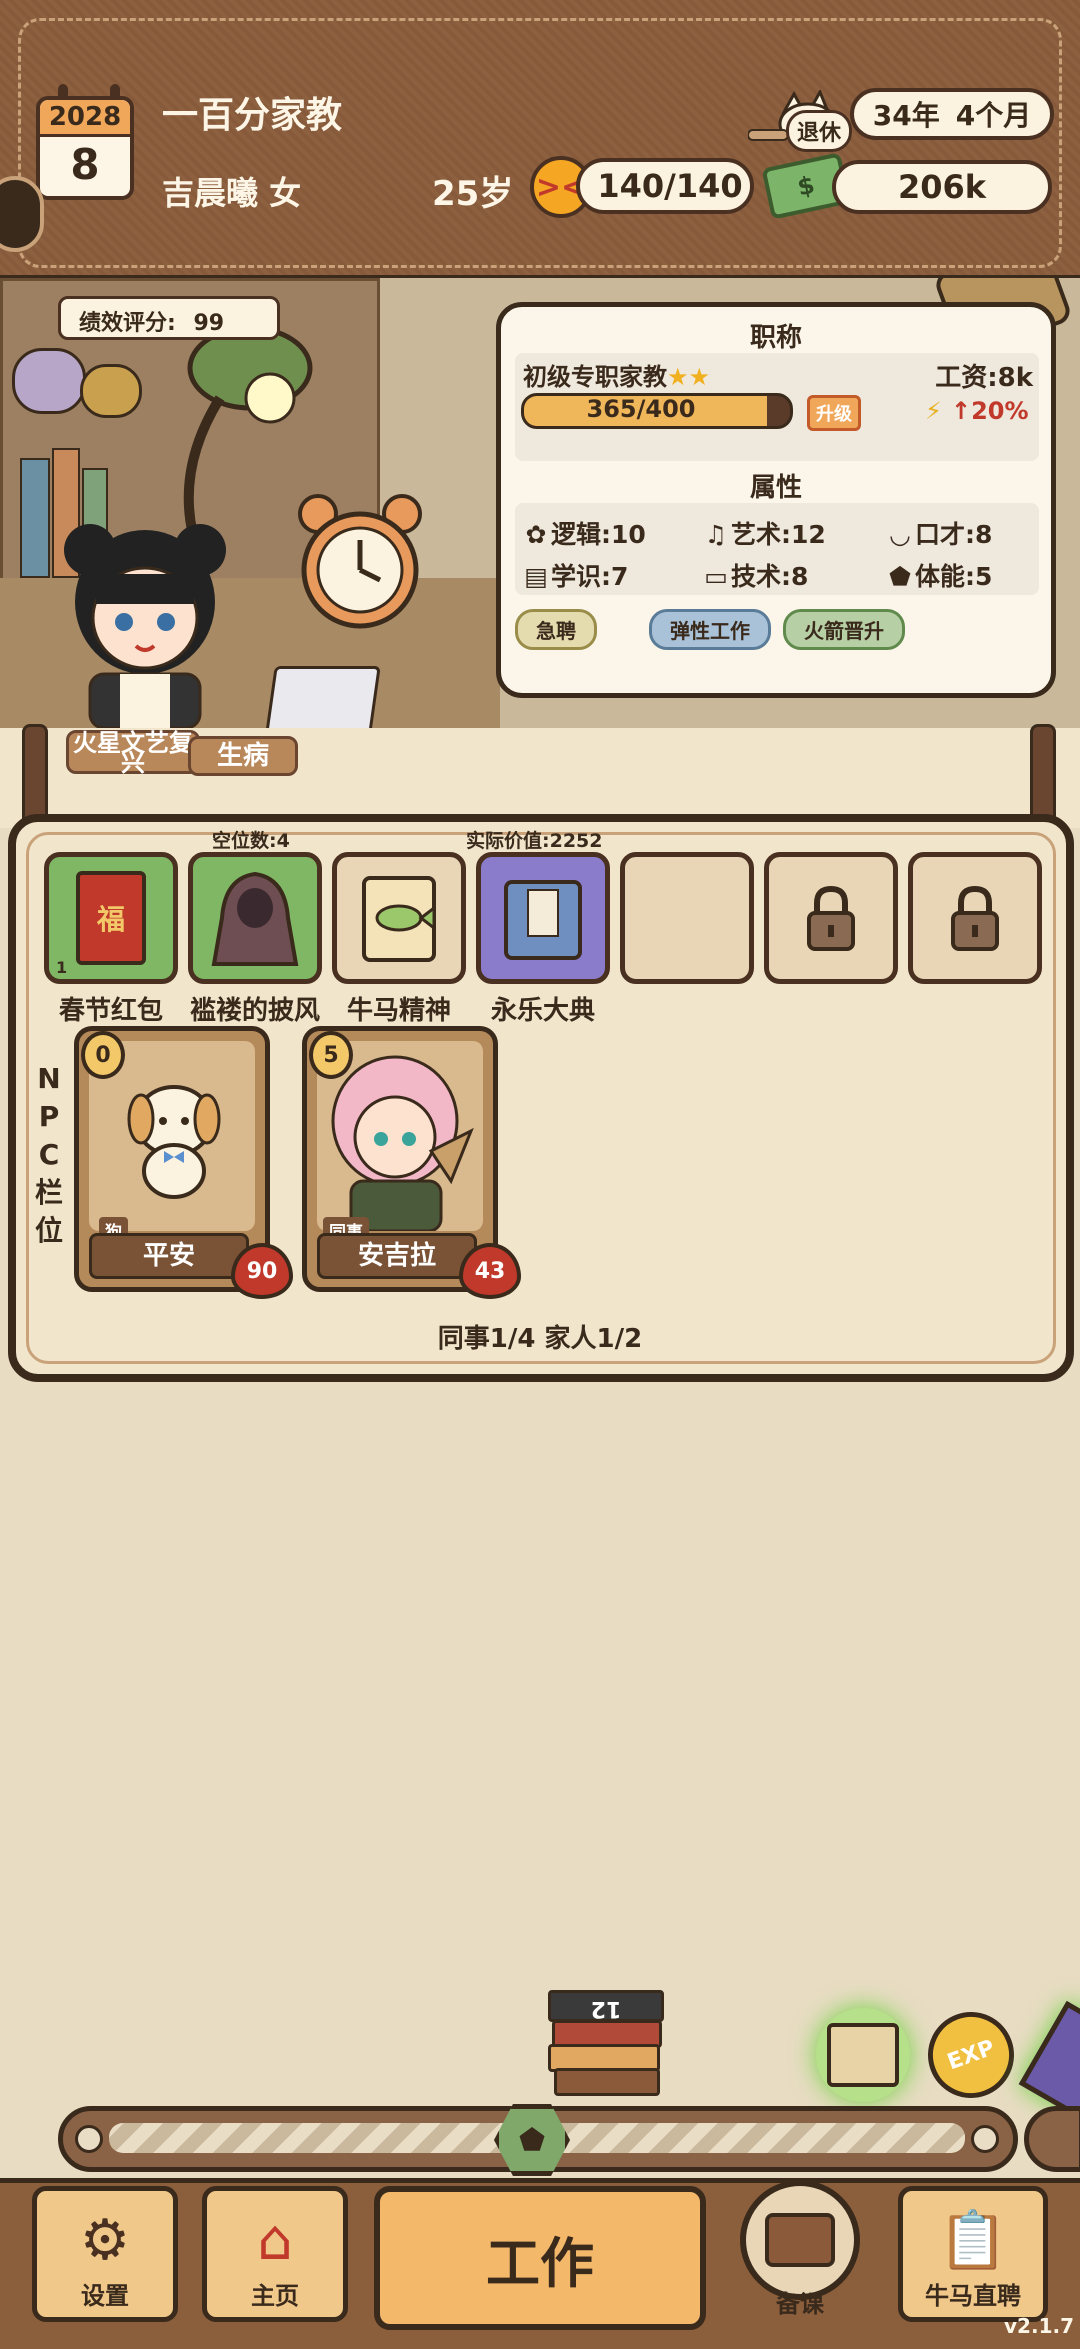 Image resolution: width=1080 pixels, height=2349 pixels. I want to click on npc-card-dog: 0 狗 平安 90, so click(183, 1162).